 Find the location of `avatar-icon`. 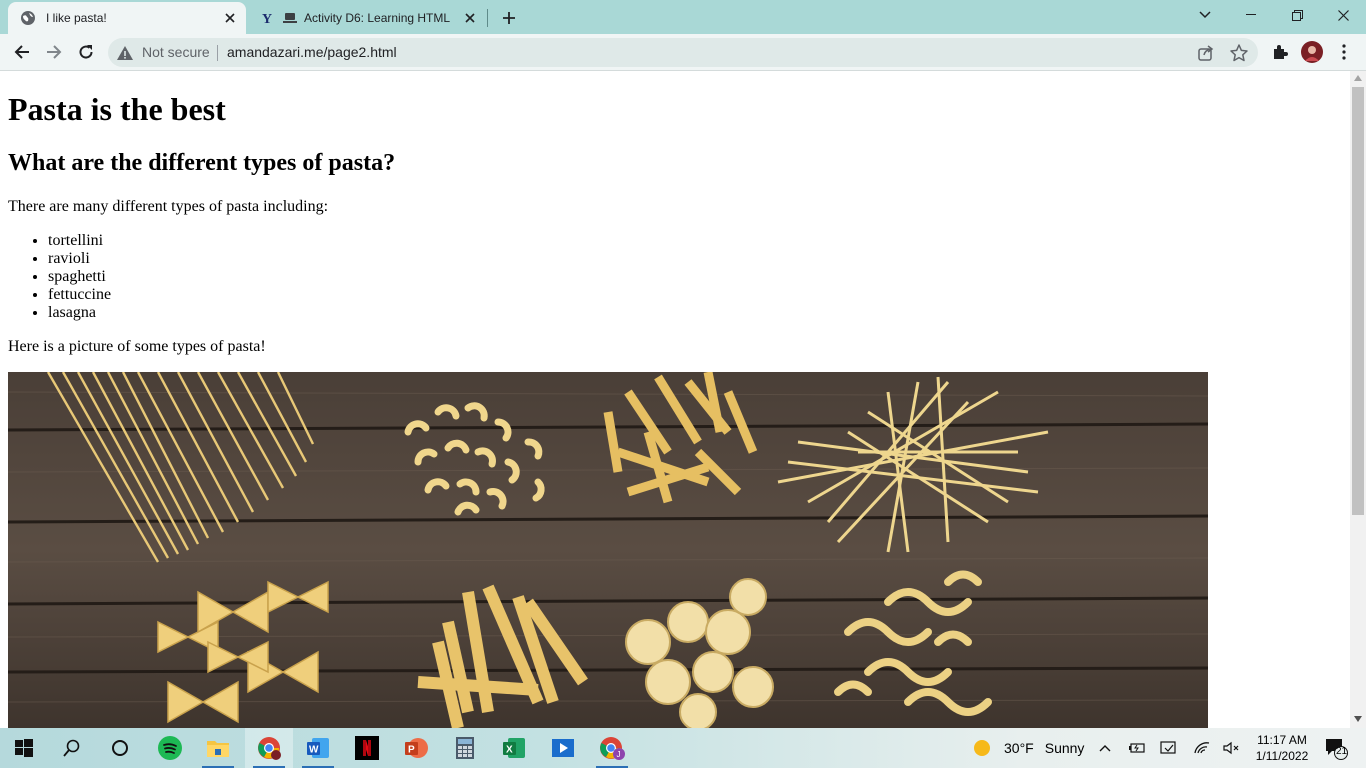

avatar-icon is located at coordinates (1312, 52).